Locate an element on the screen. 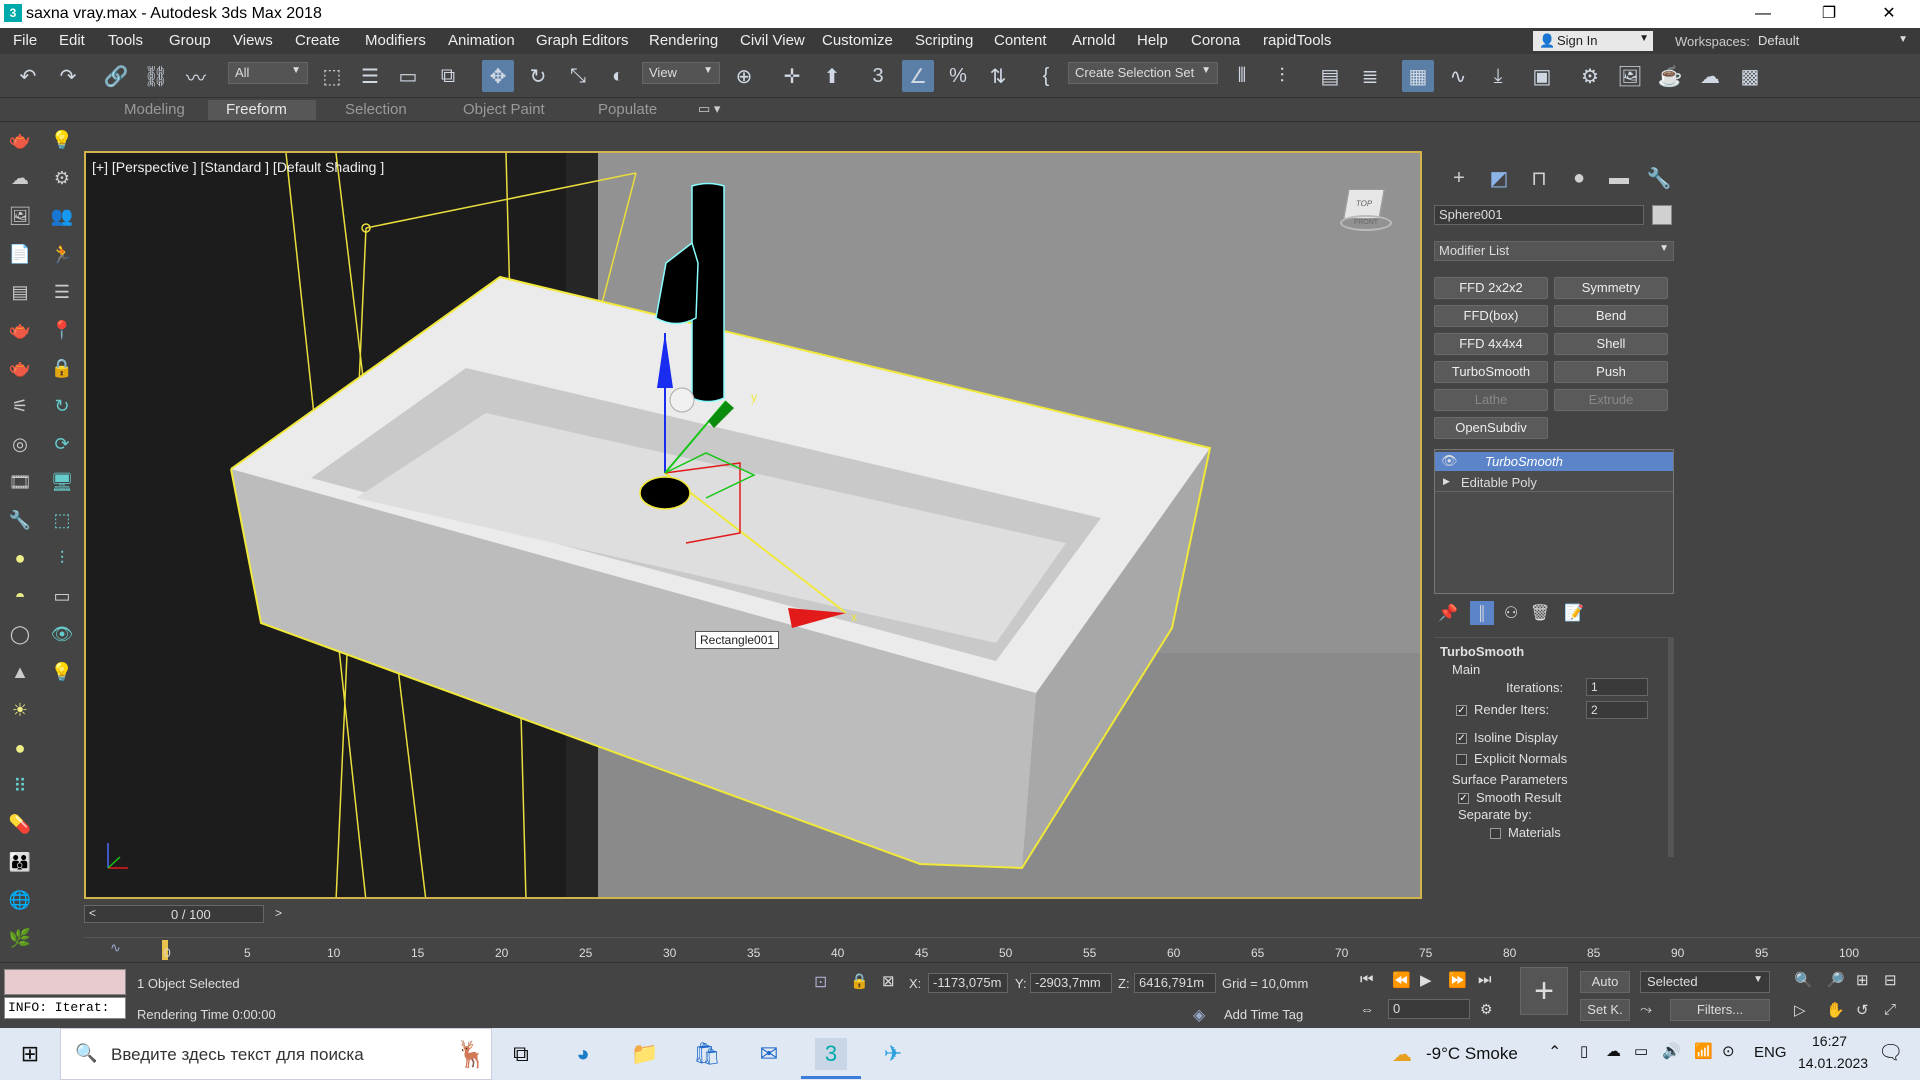 The height and width of the screenshot is (1080, 1920). select-scale-icon: ⤡ is located at coordinates (578, 76).